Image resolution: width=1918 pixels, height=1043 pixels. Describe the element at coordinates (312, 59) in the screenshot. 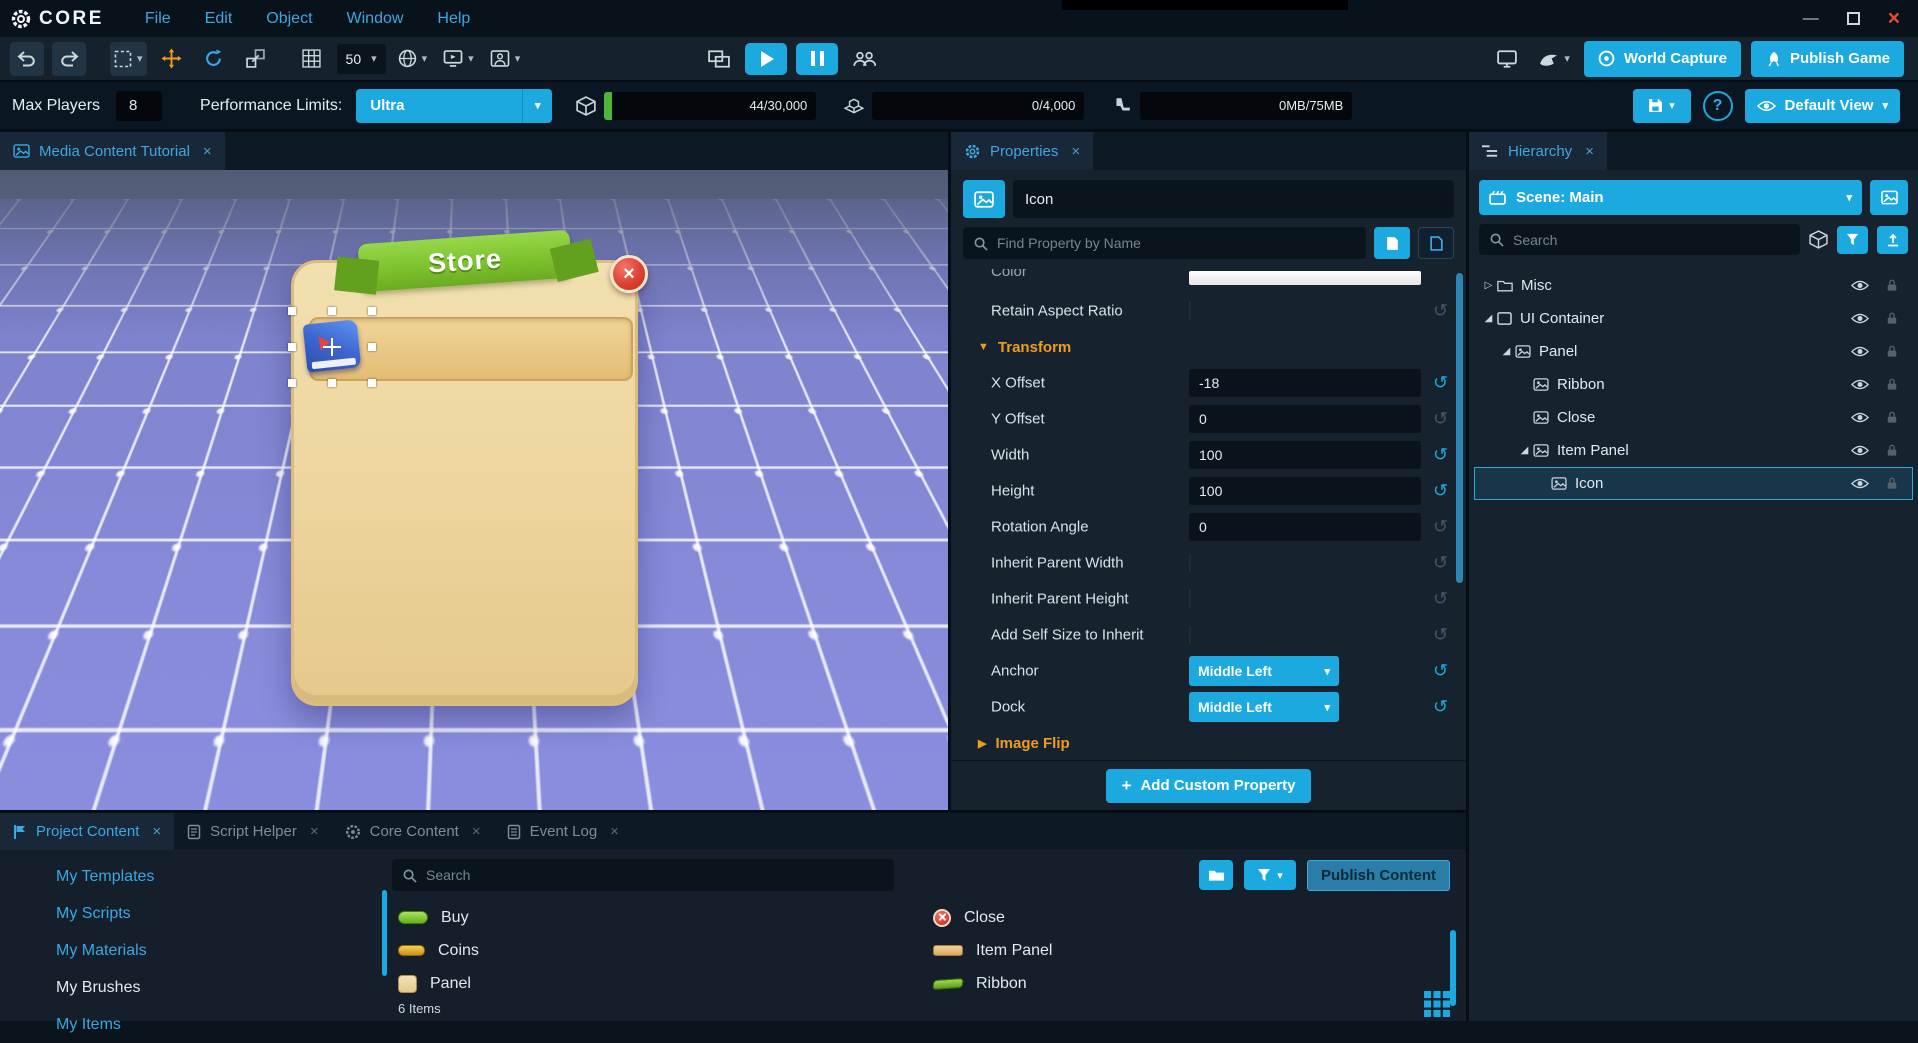

I see `grid-snap-button` at that location.